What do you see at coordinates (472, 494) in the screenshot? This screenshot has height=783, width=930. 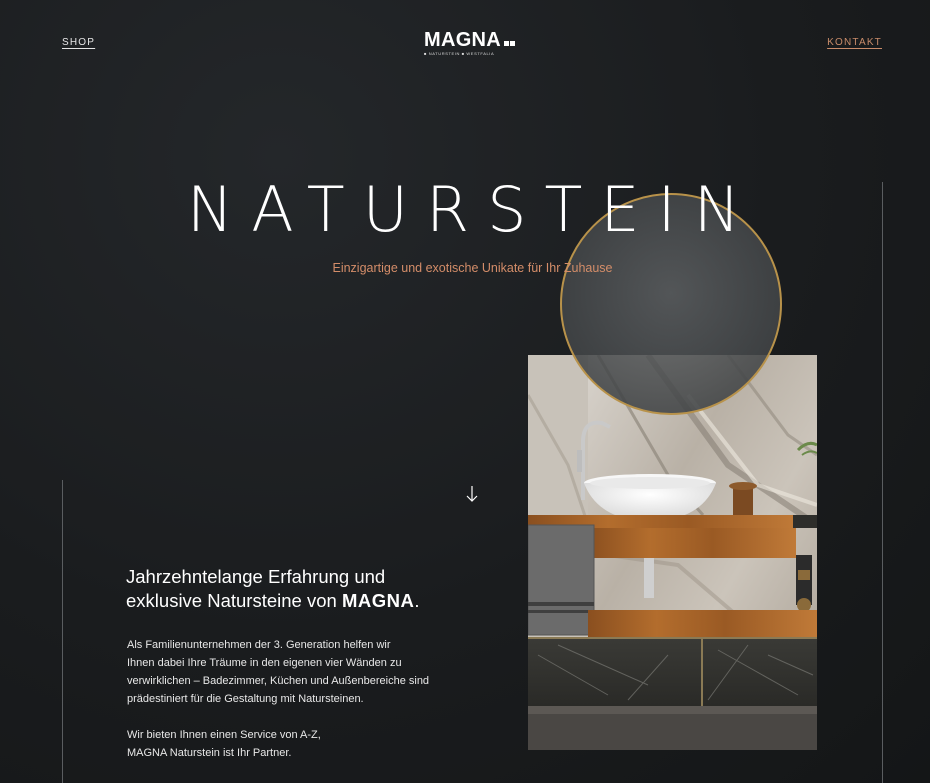 I see `arrow-down-icon` at bounding box center [472, 494].